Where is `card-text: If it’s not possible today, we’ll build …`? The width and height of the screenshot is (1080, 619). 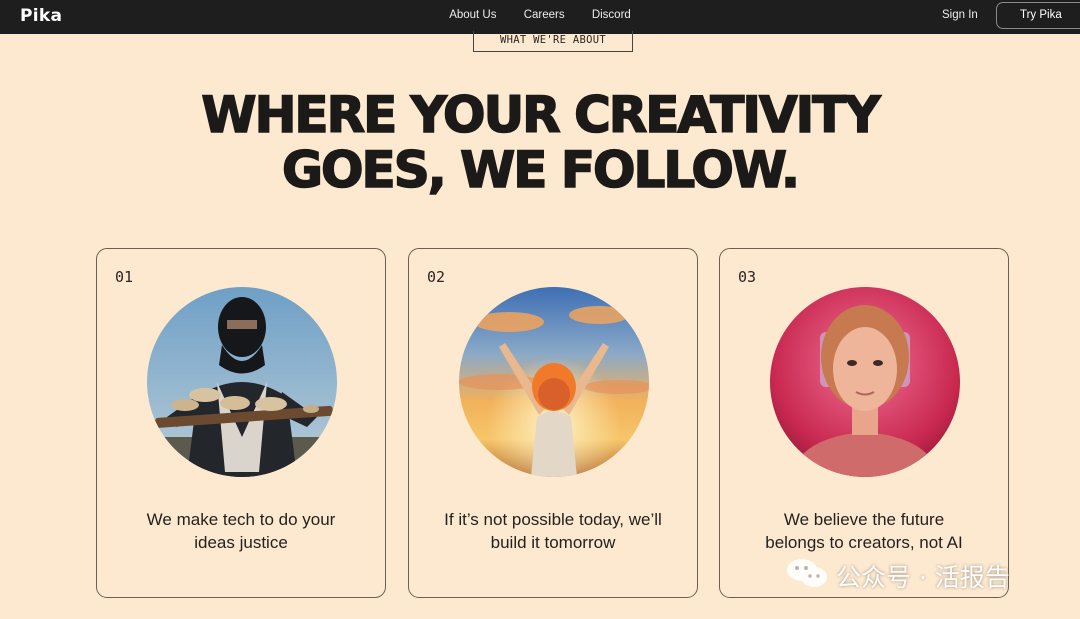
card-text: If it’s not possible today, we’ll build … is located at coordinates (553, 531).